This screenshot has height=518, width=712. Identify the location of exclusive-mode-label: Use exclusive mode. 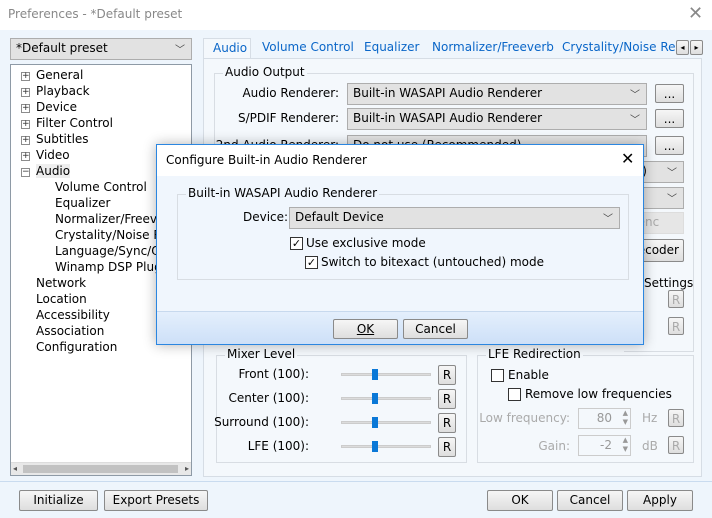
(366, 243).